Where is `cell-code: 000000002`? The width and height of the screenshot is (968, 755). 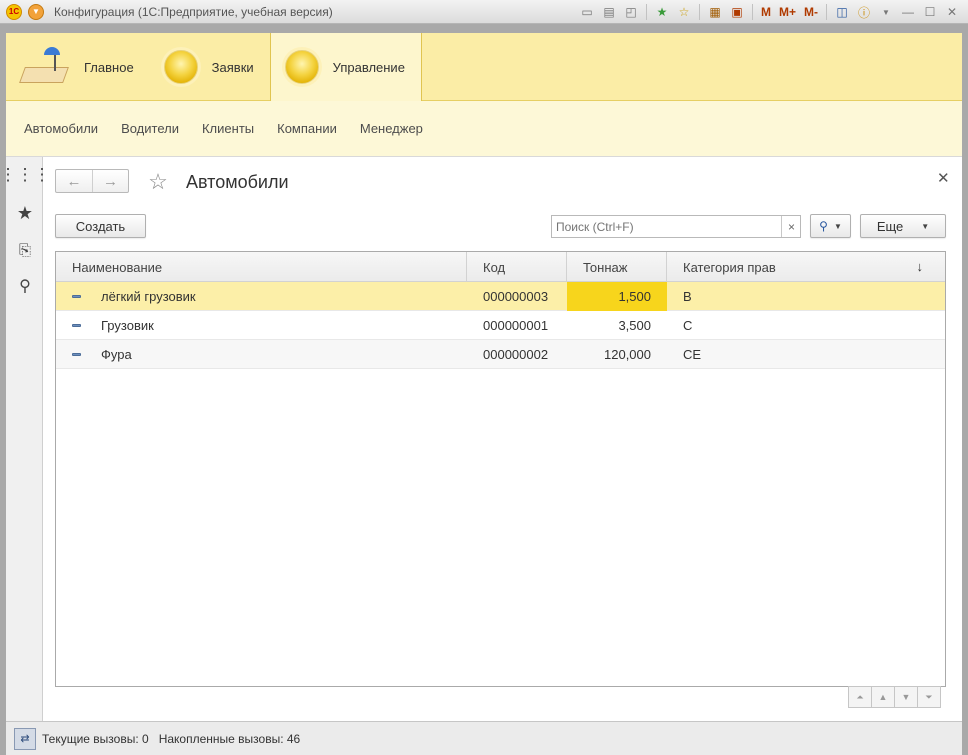 cell-code: 000000002 is located at coordinates (516, 354).